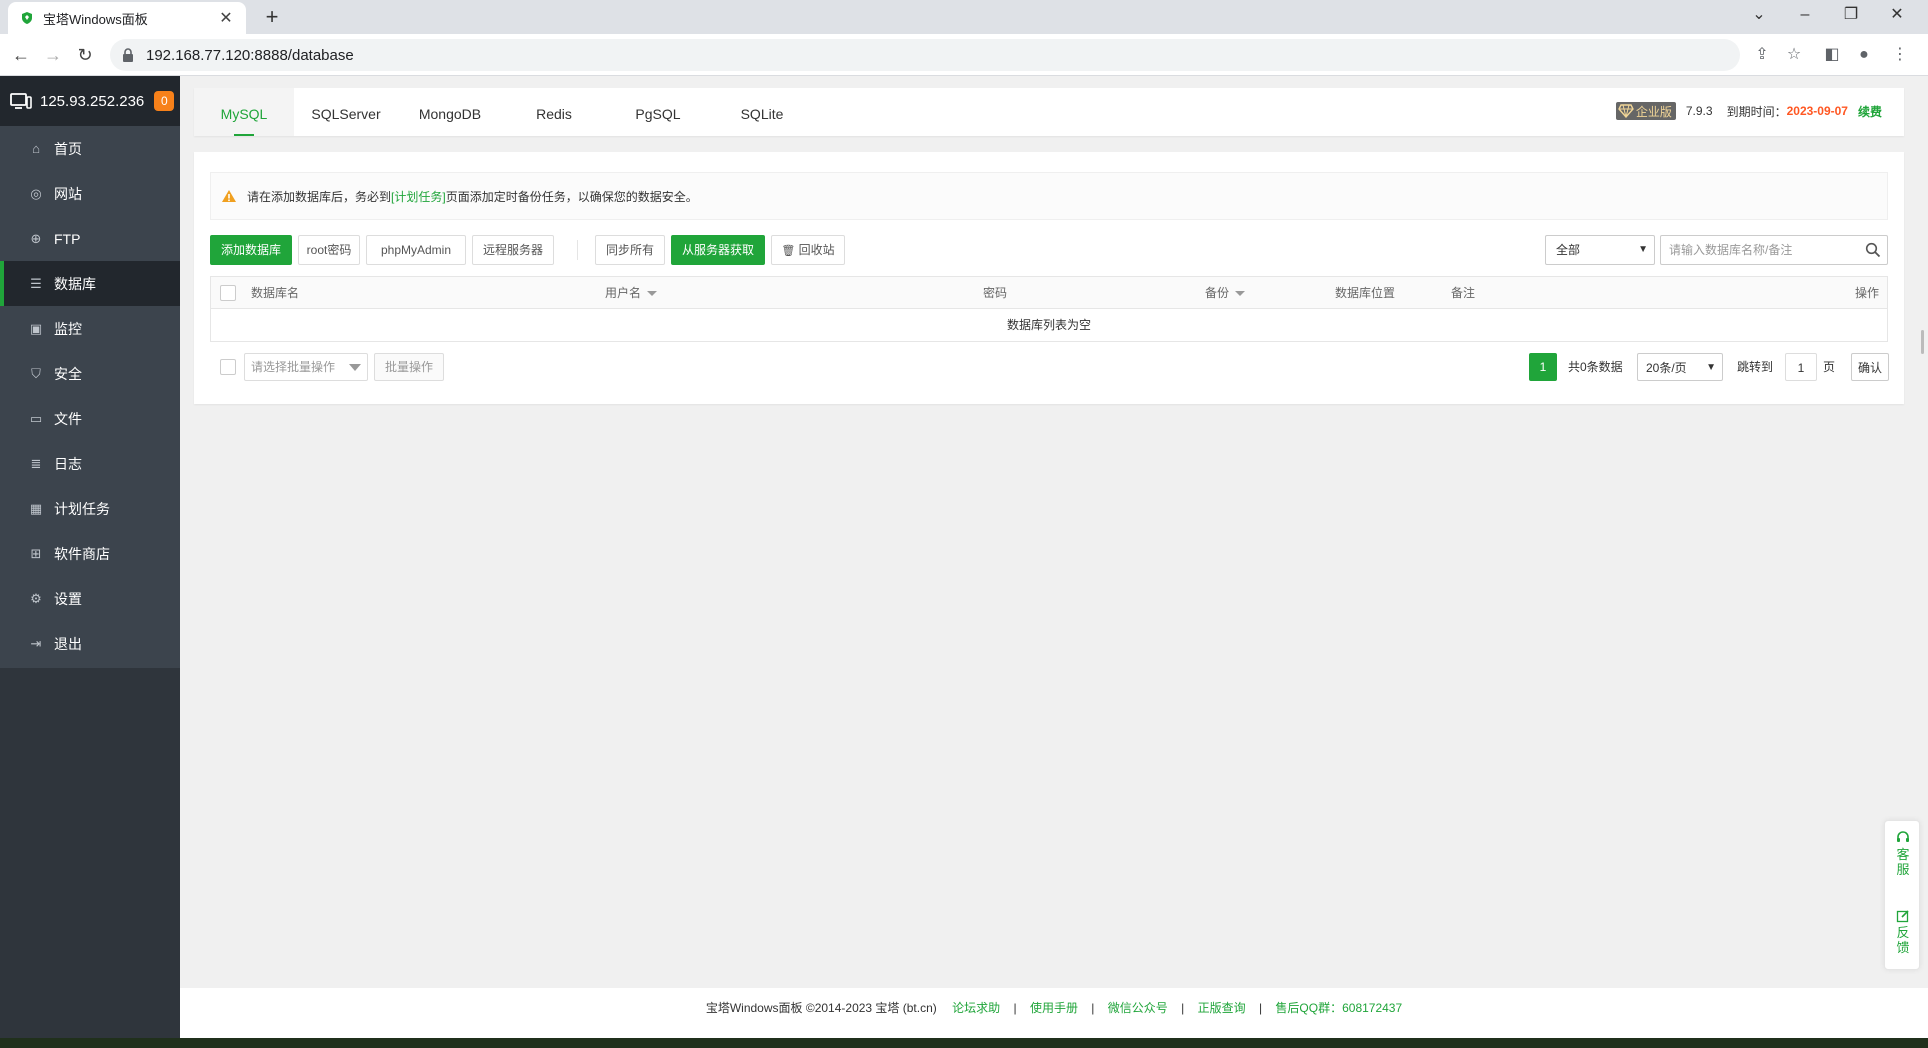 This screenshot has width=1928, height=1048. I want to click on window-close-icon: ✕, so click(1897, 15).